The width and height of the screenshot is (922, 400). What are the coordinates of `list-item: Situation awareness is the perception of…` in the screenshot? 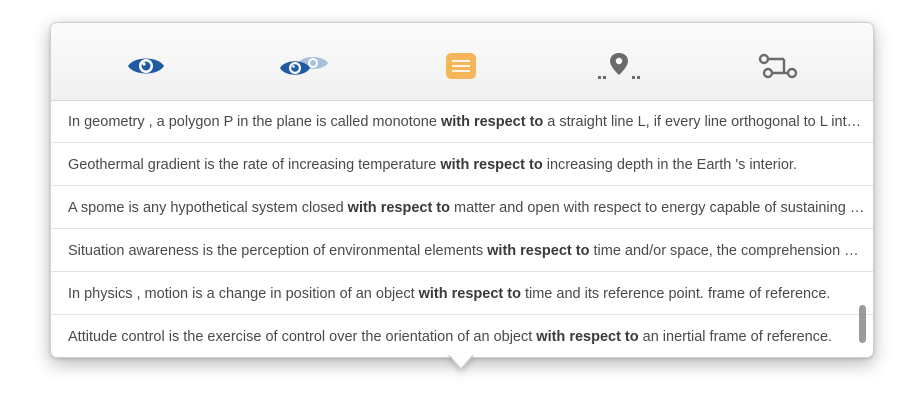 It's located at (462, 251).